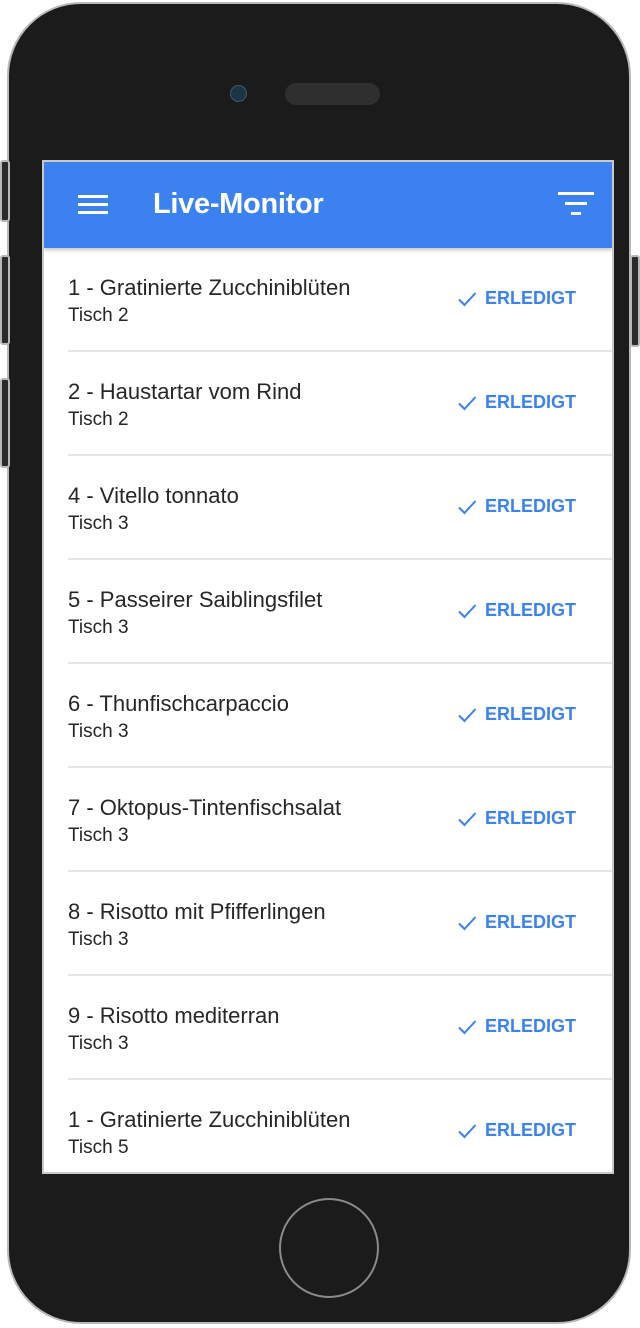  Describe the element at coordinates (329, 1248) in the screenshot. I see `home-button` at that location.